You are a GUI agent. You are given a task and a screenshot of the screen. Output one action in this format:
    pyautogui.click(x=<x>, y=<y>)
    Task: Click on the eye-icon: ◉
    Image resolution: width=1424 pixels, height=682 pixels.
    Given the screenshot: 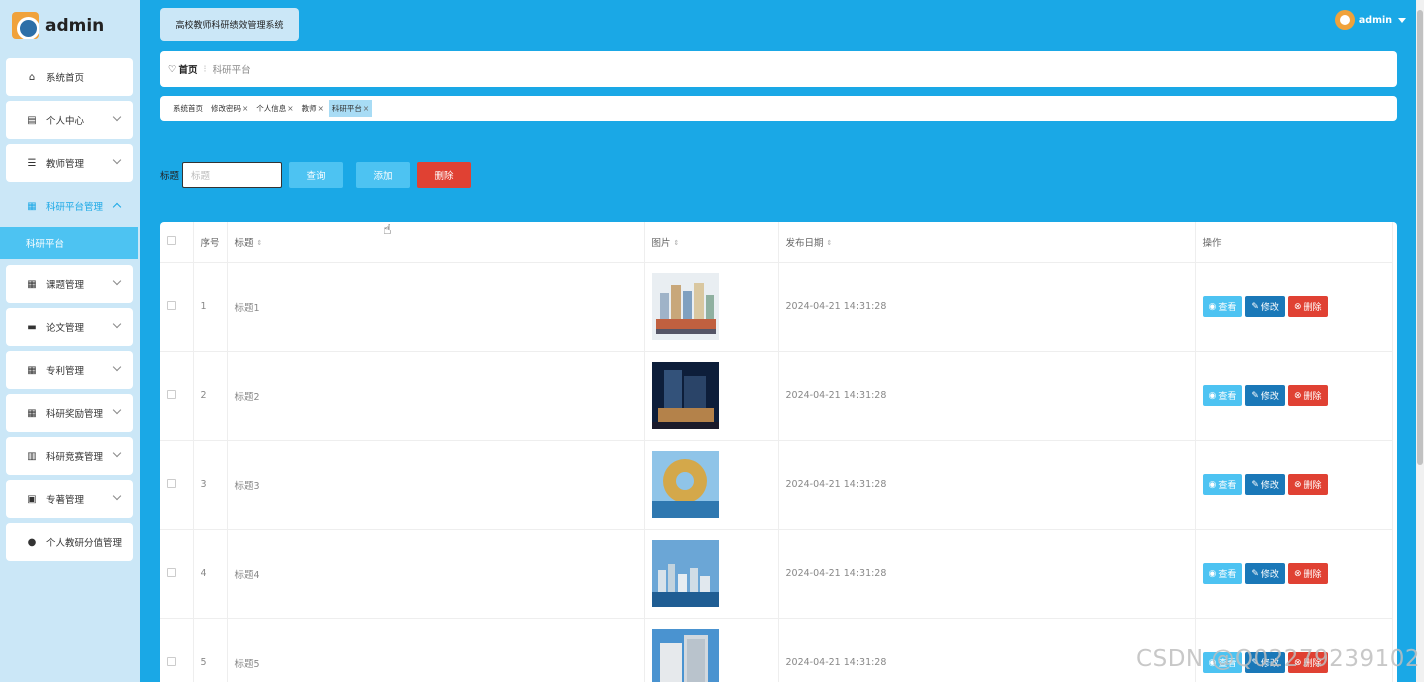 What is the action you would take?
    pyautogui.click(x=1212, y=395)
    